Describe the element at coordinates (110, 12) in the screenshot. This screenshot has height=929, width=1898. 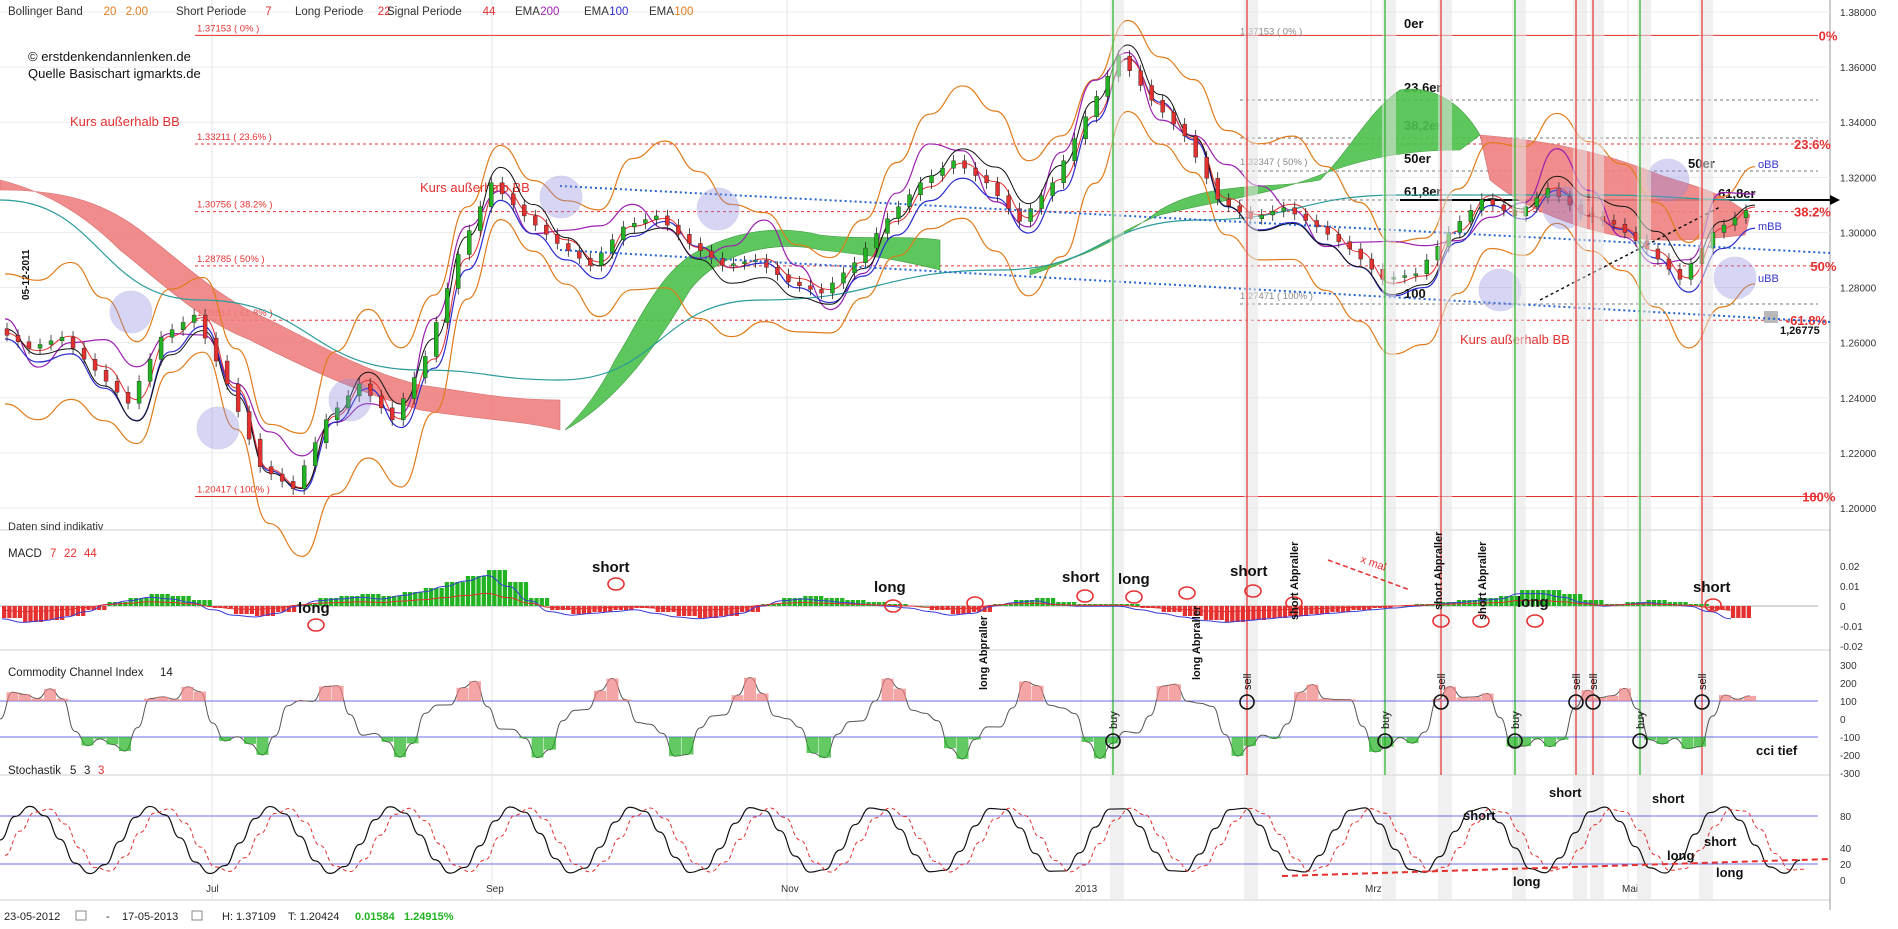
I see `legend-value: 20` at that location.